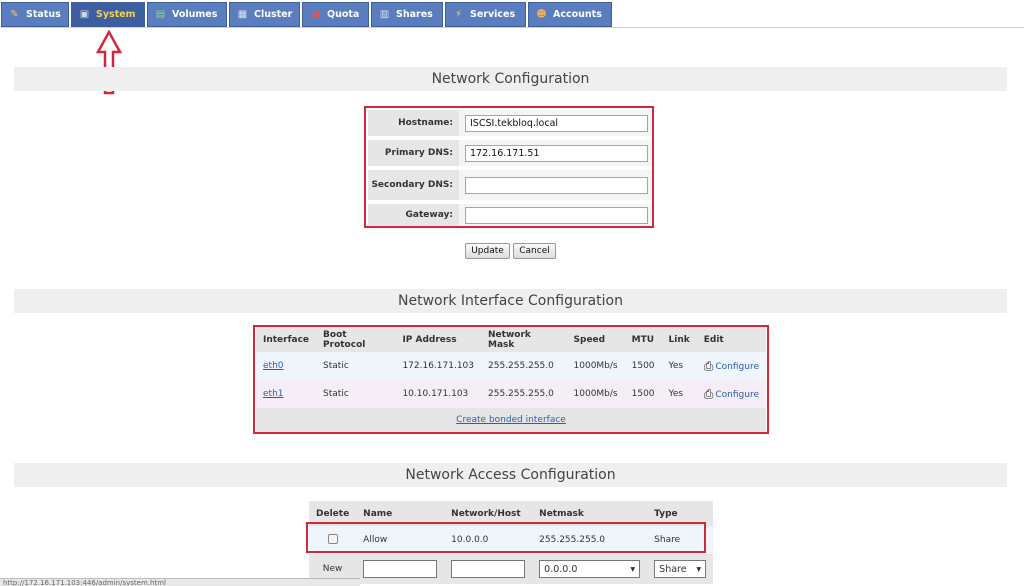  Describe the element at coordinates (643, 339) in the screenshot. I see `col-header: MTU` at that location.